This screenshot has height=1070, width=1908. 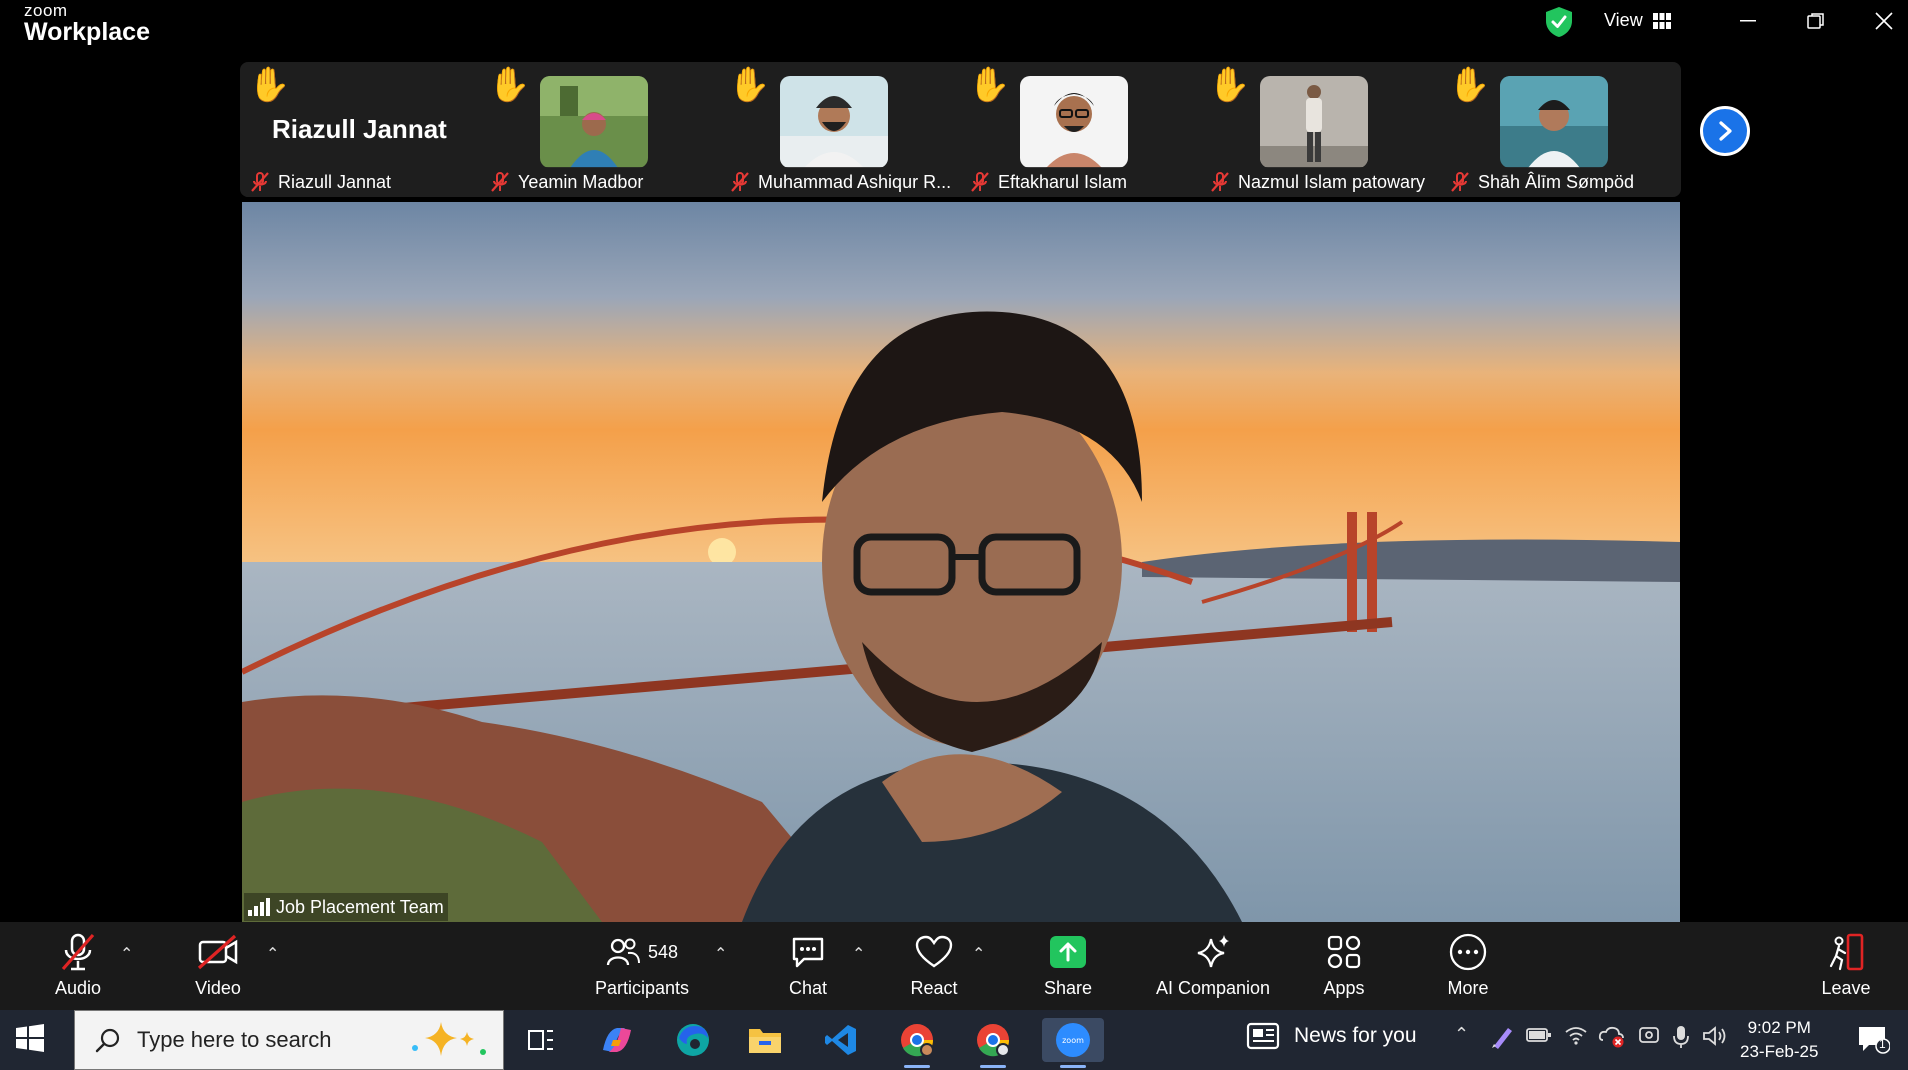 What do you see at coordinates (858, 954) in the screenshot?
I see `chat-options-chevron-icon: ⌃` at bounding box center [858, 954].